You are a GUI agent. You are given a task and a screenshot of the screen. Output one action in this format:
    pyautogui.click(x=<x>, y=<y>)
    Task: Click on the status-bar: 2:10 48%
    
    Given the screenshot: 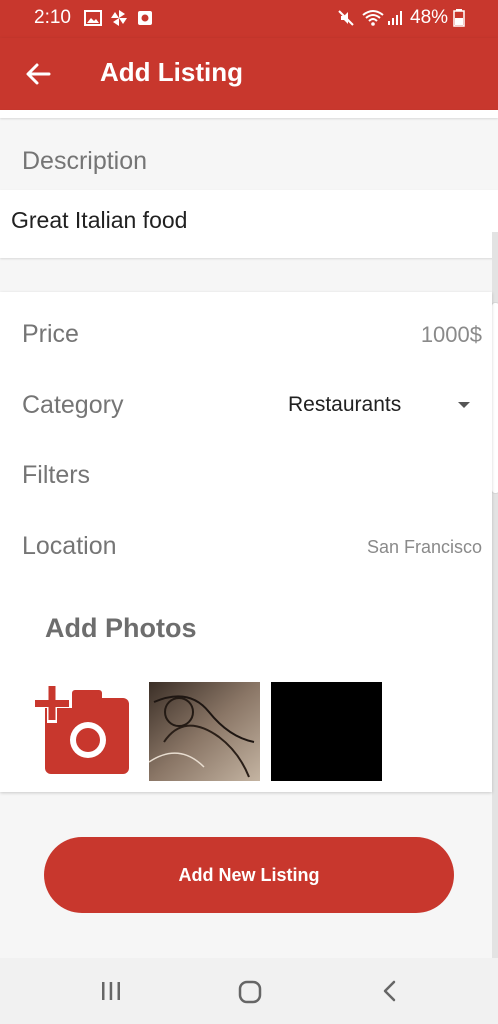 What is the action you would take?
    pyautogui.click(x=249, y=19)
    